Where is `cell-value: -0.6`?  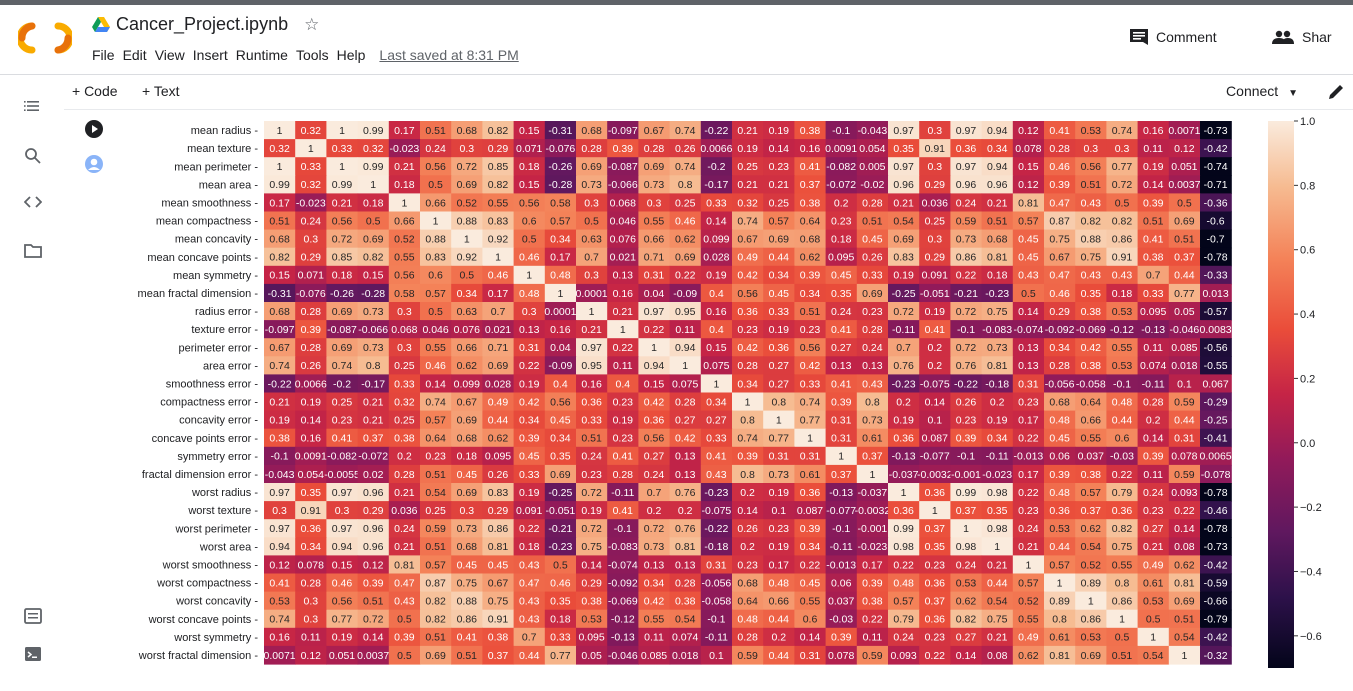
cell-value: -0.6 is located at coordinates (1216, 221).